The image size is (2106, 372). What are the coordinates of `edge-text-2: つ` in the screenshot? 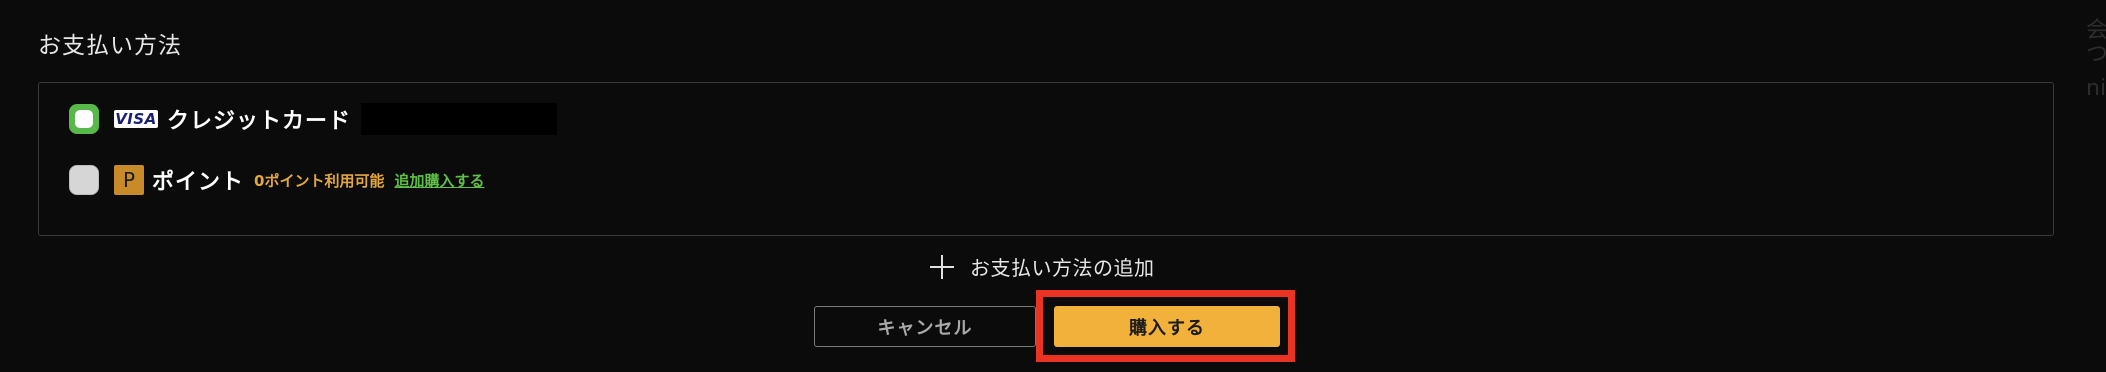 It's located at (2096, 54).